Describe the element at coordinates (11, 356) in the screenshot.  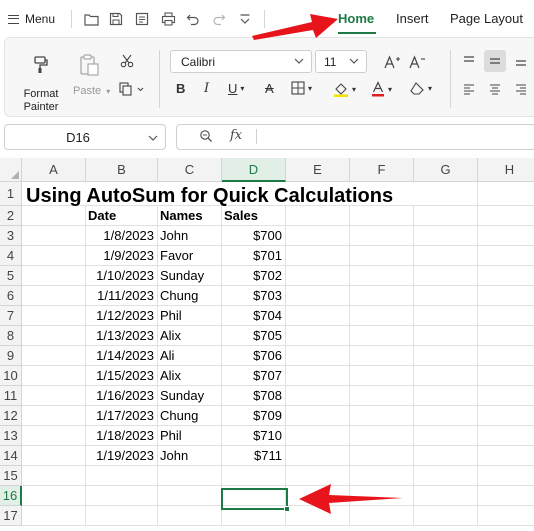
I see `row-header-9: 9` at that location.